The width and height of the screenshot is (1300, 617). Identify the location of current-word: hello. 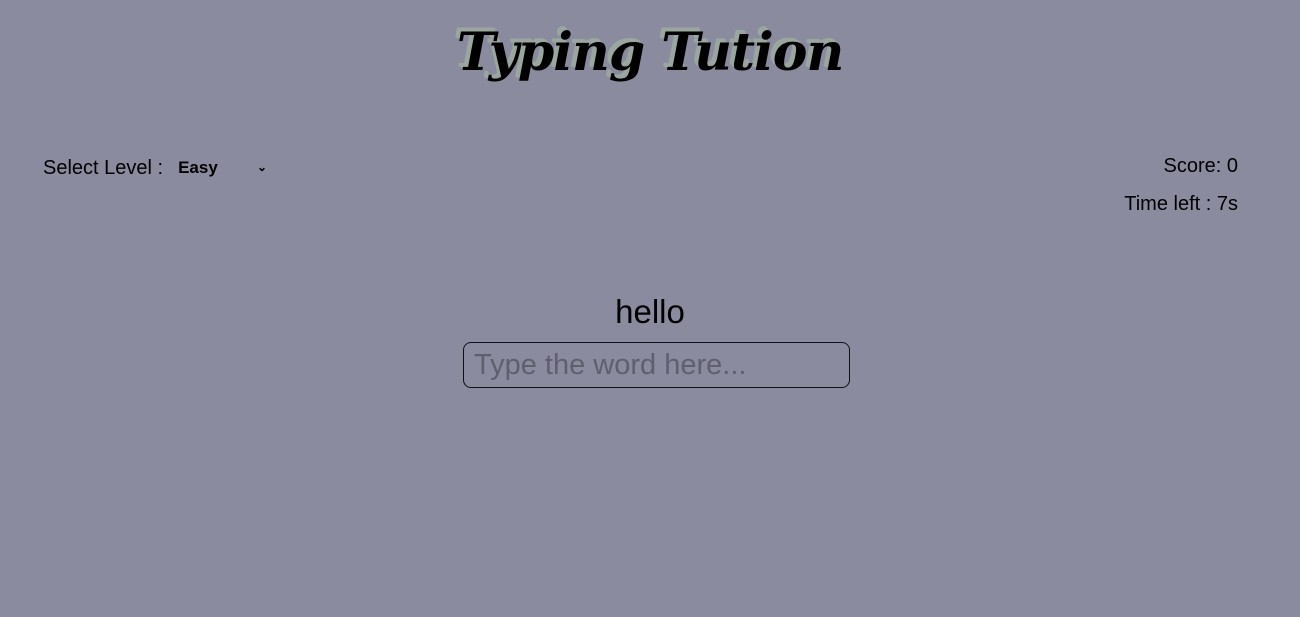
(650, 311).